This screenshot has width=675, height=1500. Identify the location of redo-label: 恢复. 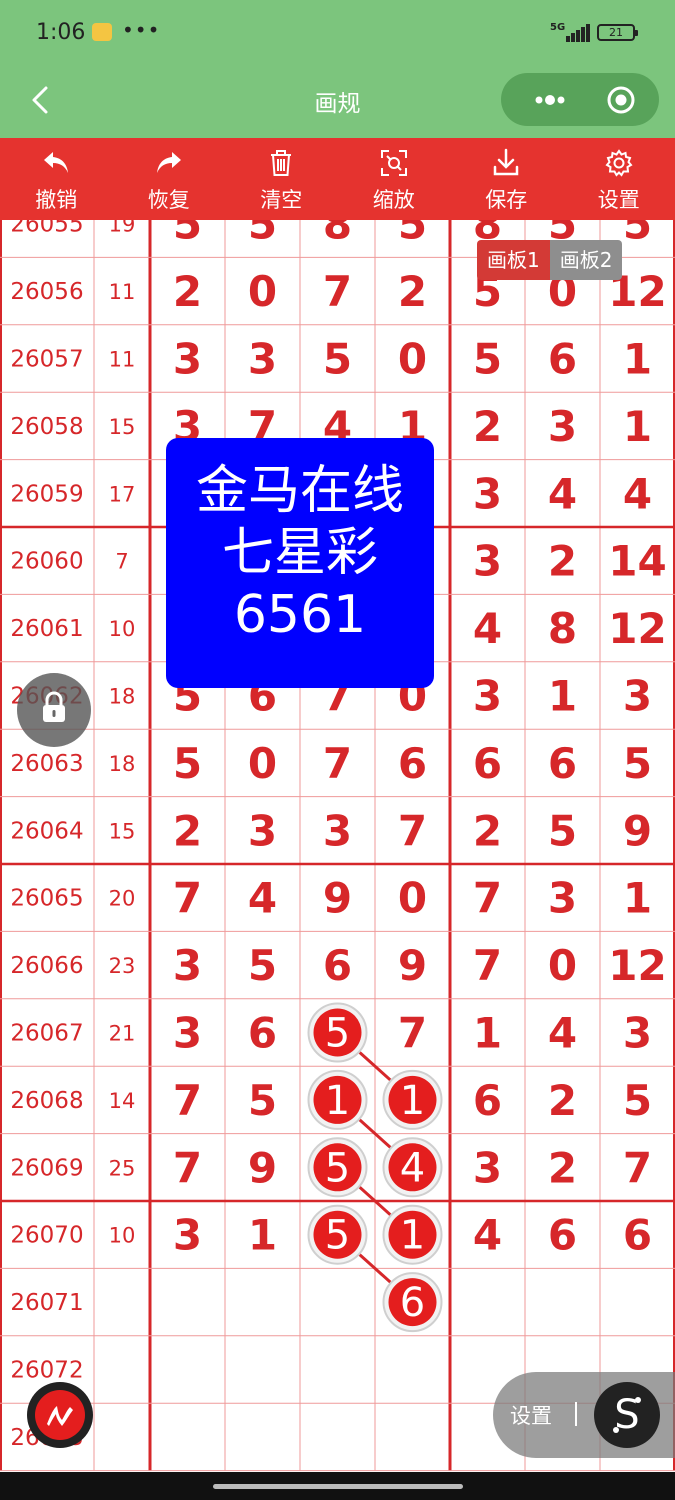
(168, 200).